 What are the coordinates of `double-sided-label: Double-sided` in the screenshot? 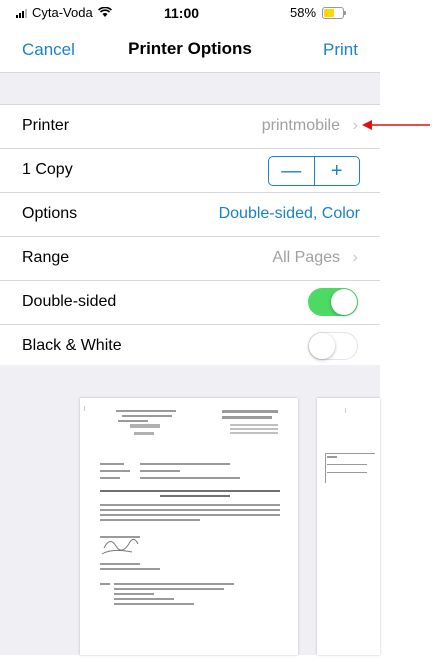 It's located at (69, 301).